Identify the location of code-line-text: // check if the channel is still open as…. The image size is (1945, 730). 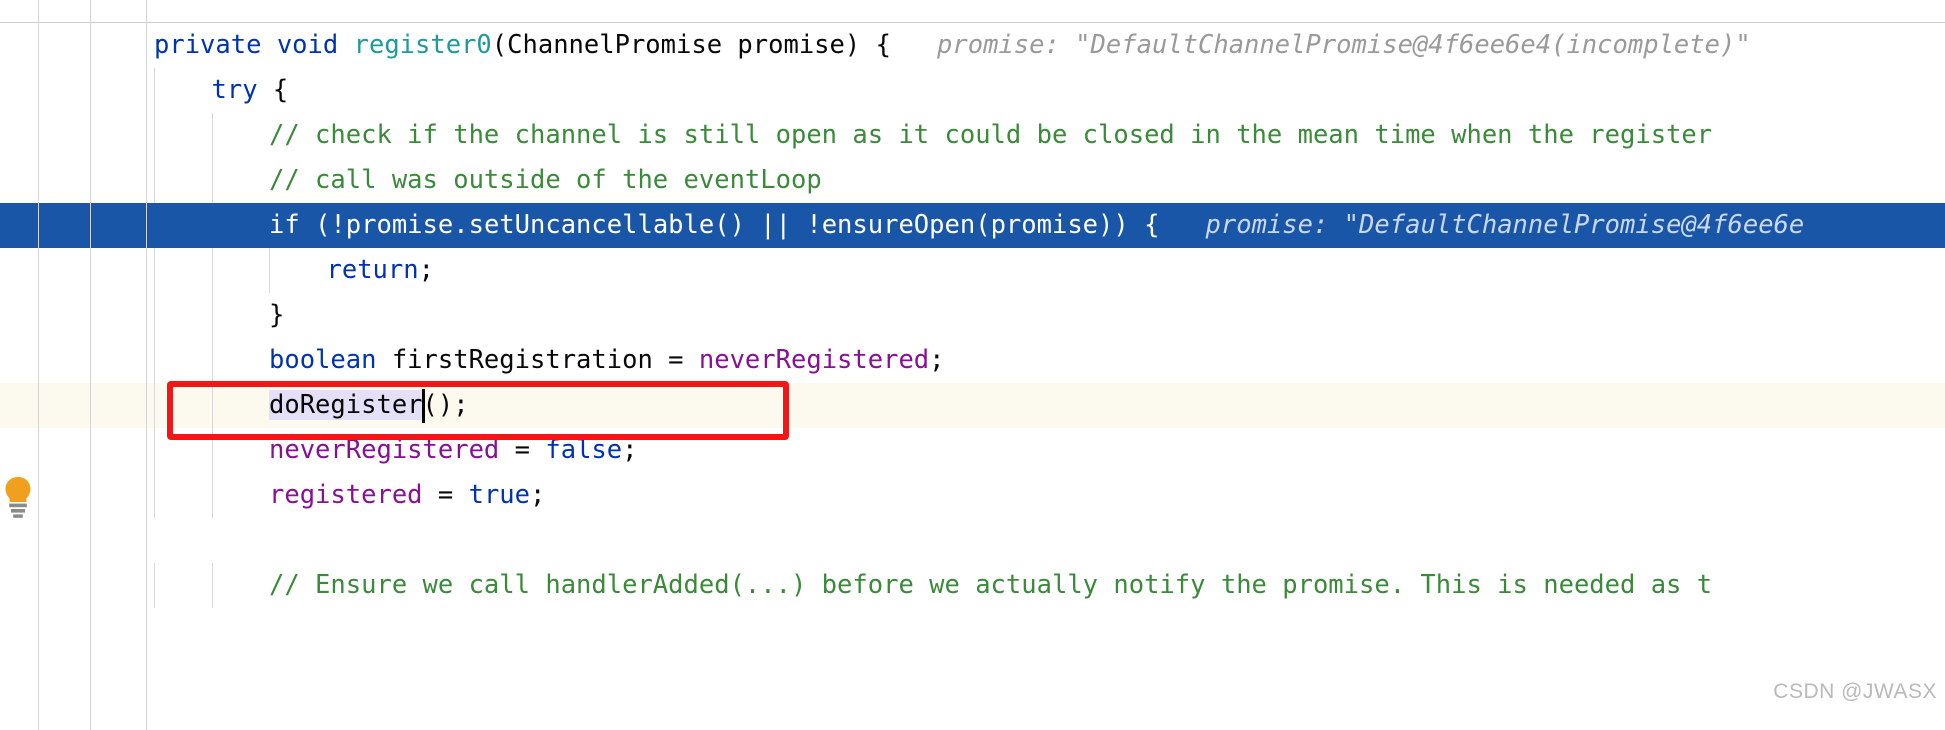
(990, 135).